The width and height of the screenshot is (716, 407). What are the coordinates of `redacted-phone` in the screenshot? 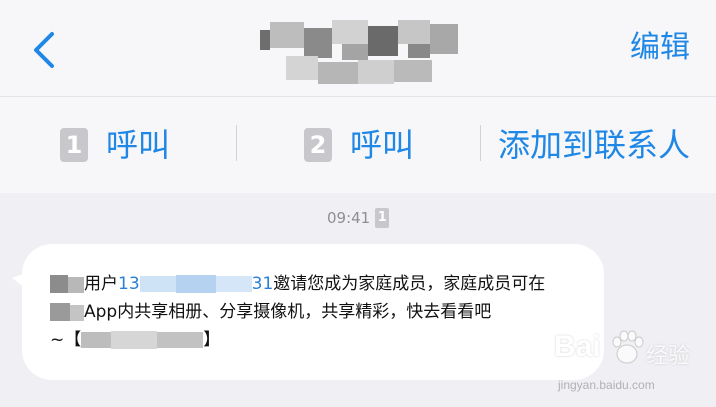 It's located at (195, 284).